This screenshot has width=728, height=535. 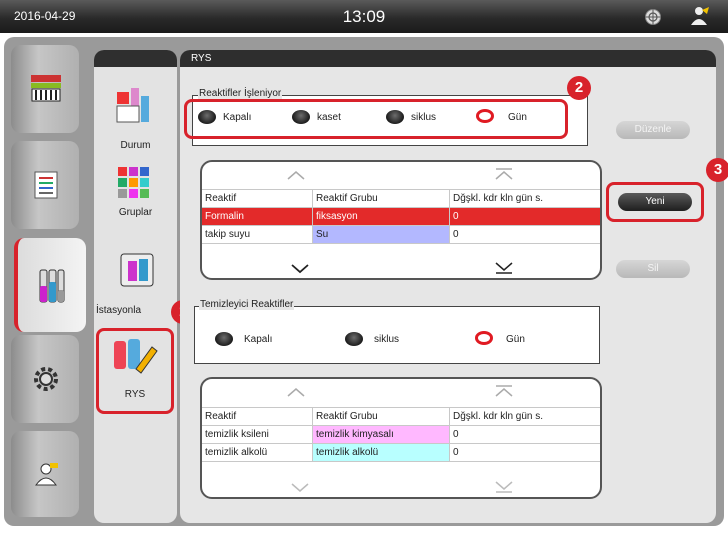 I want to click on table-cell: temizlik ksileni, so click(x=257, y=434).